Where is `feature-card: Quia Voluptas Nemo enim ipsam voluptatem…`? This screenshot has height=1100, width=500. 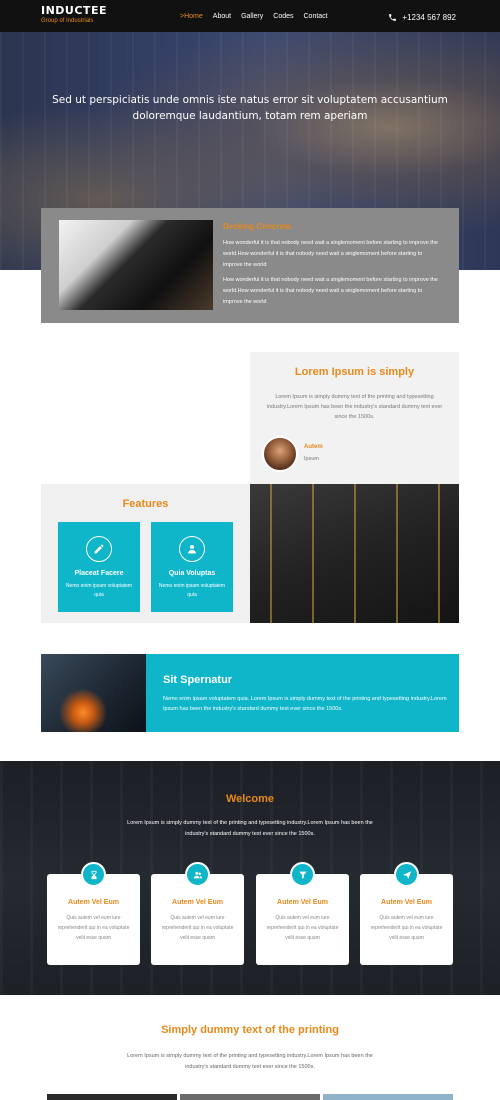
feature-card: Quia Voluptas Nemo enim ipsam voluptatem… is located at coordinates (192, 567).